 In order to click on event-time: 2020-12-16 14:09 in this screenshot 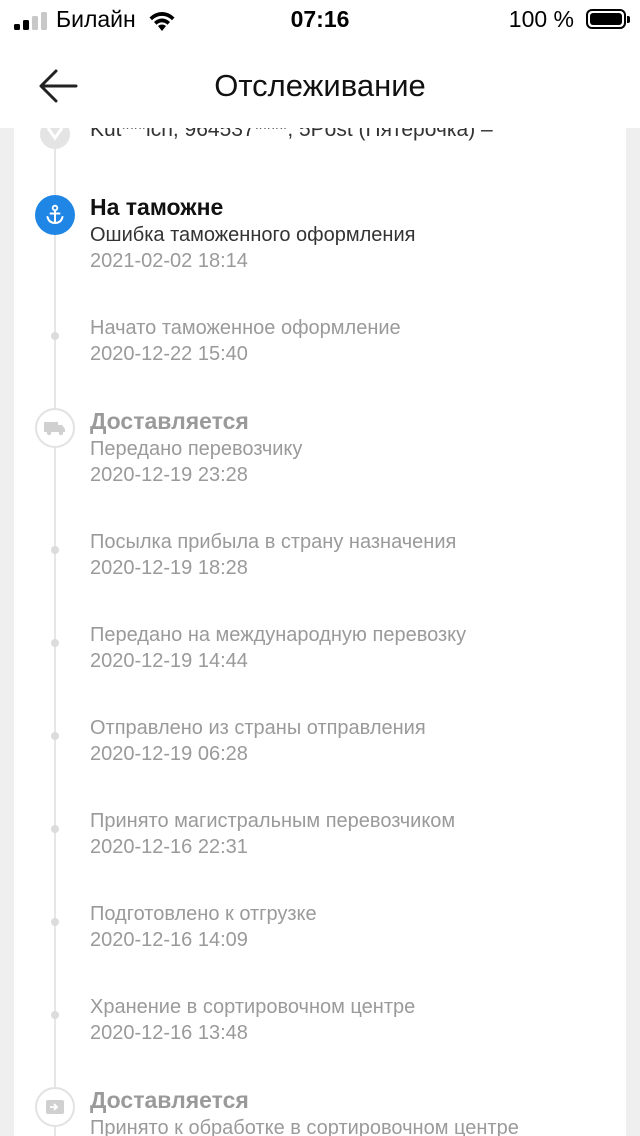, I will do `click(169, 940)`.